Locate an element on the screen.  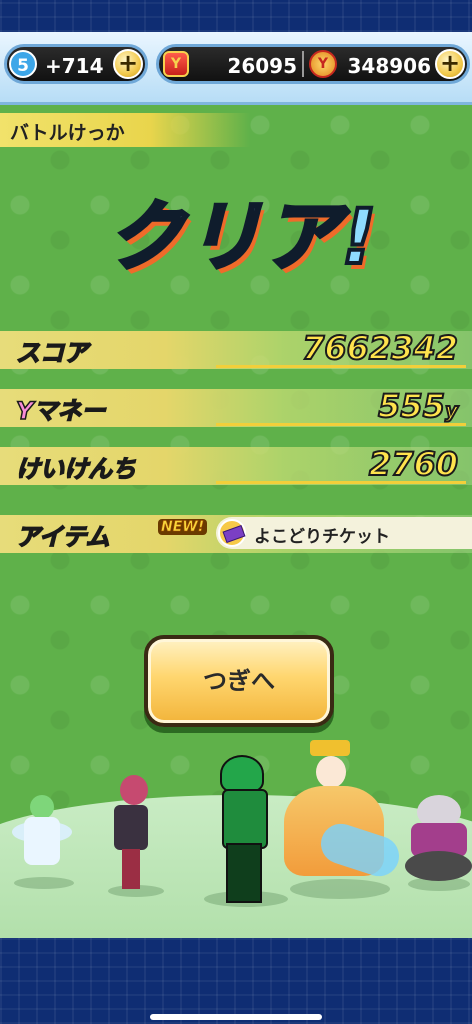
item-name: よこどりチケット is located at coordinates (322, 537).